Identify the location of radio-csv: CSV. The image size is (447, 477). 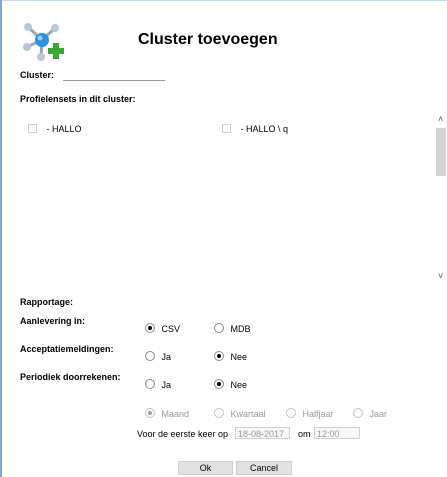
(162, 329).